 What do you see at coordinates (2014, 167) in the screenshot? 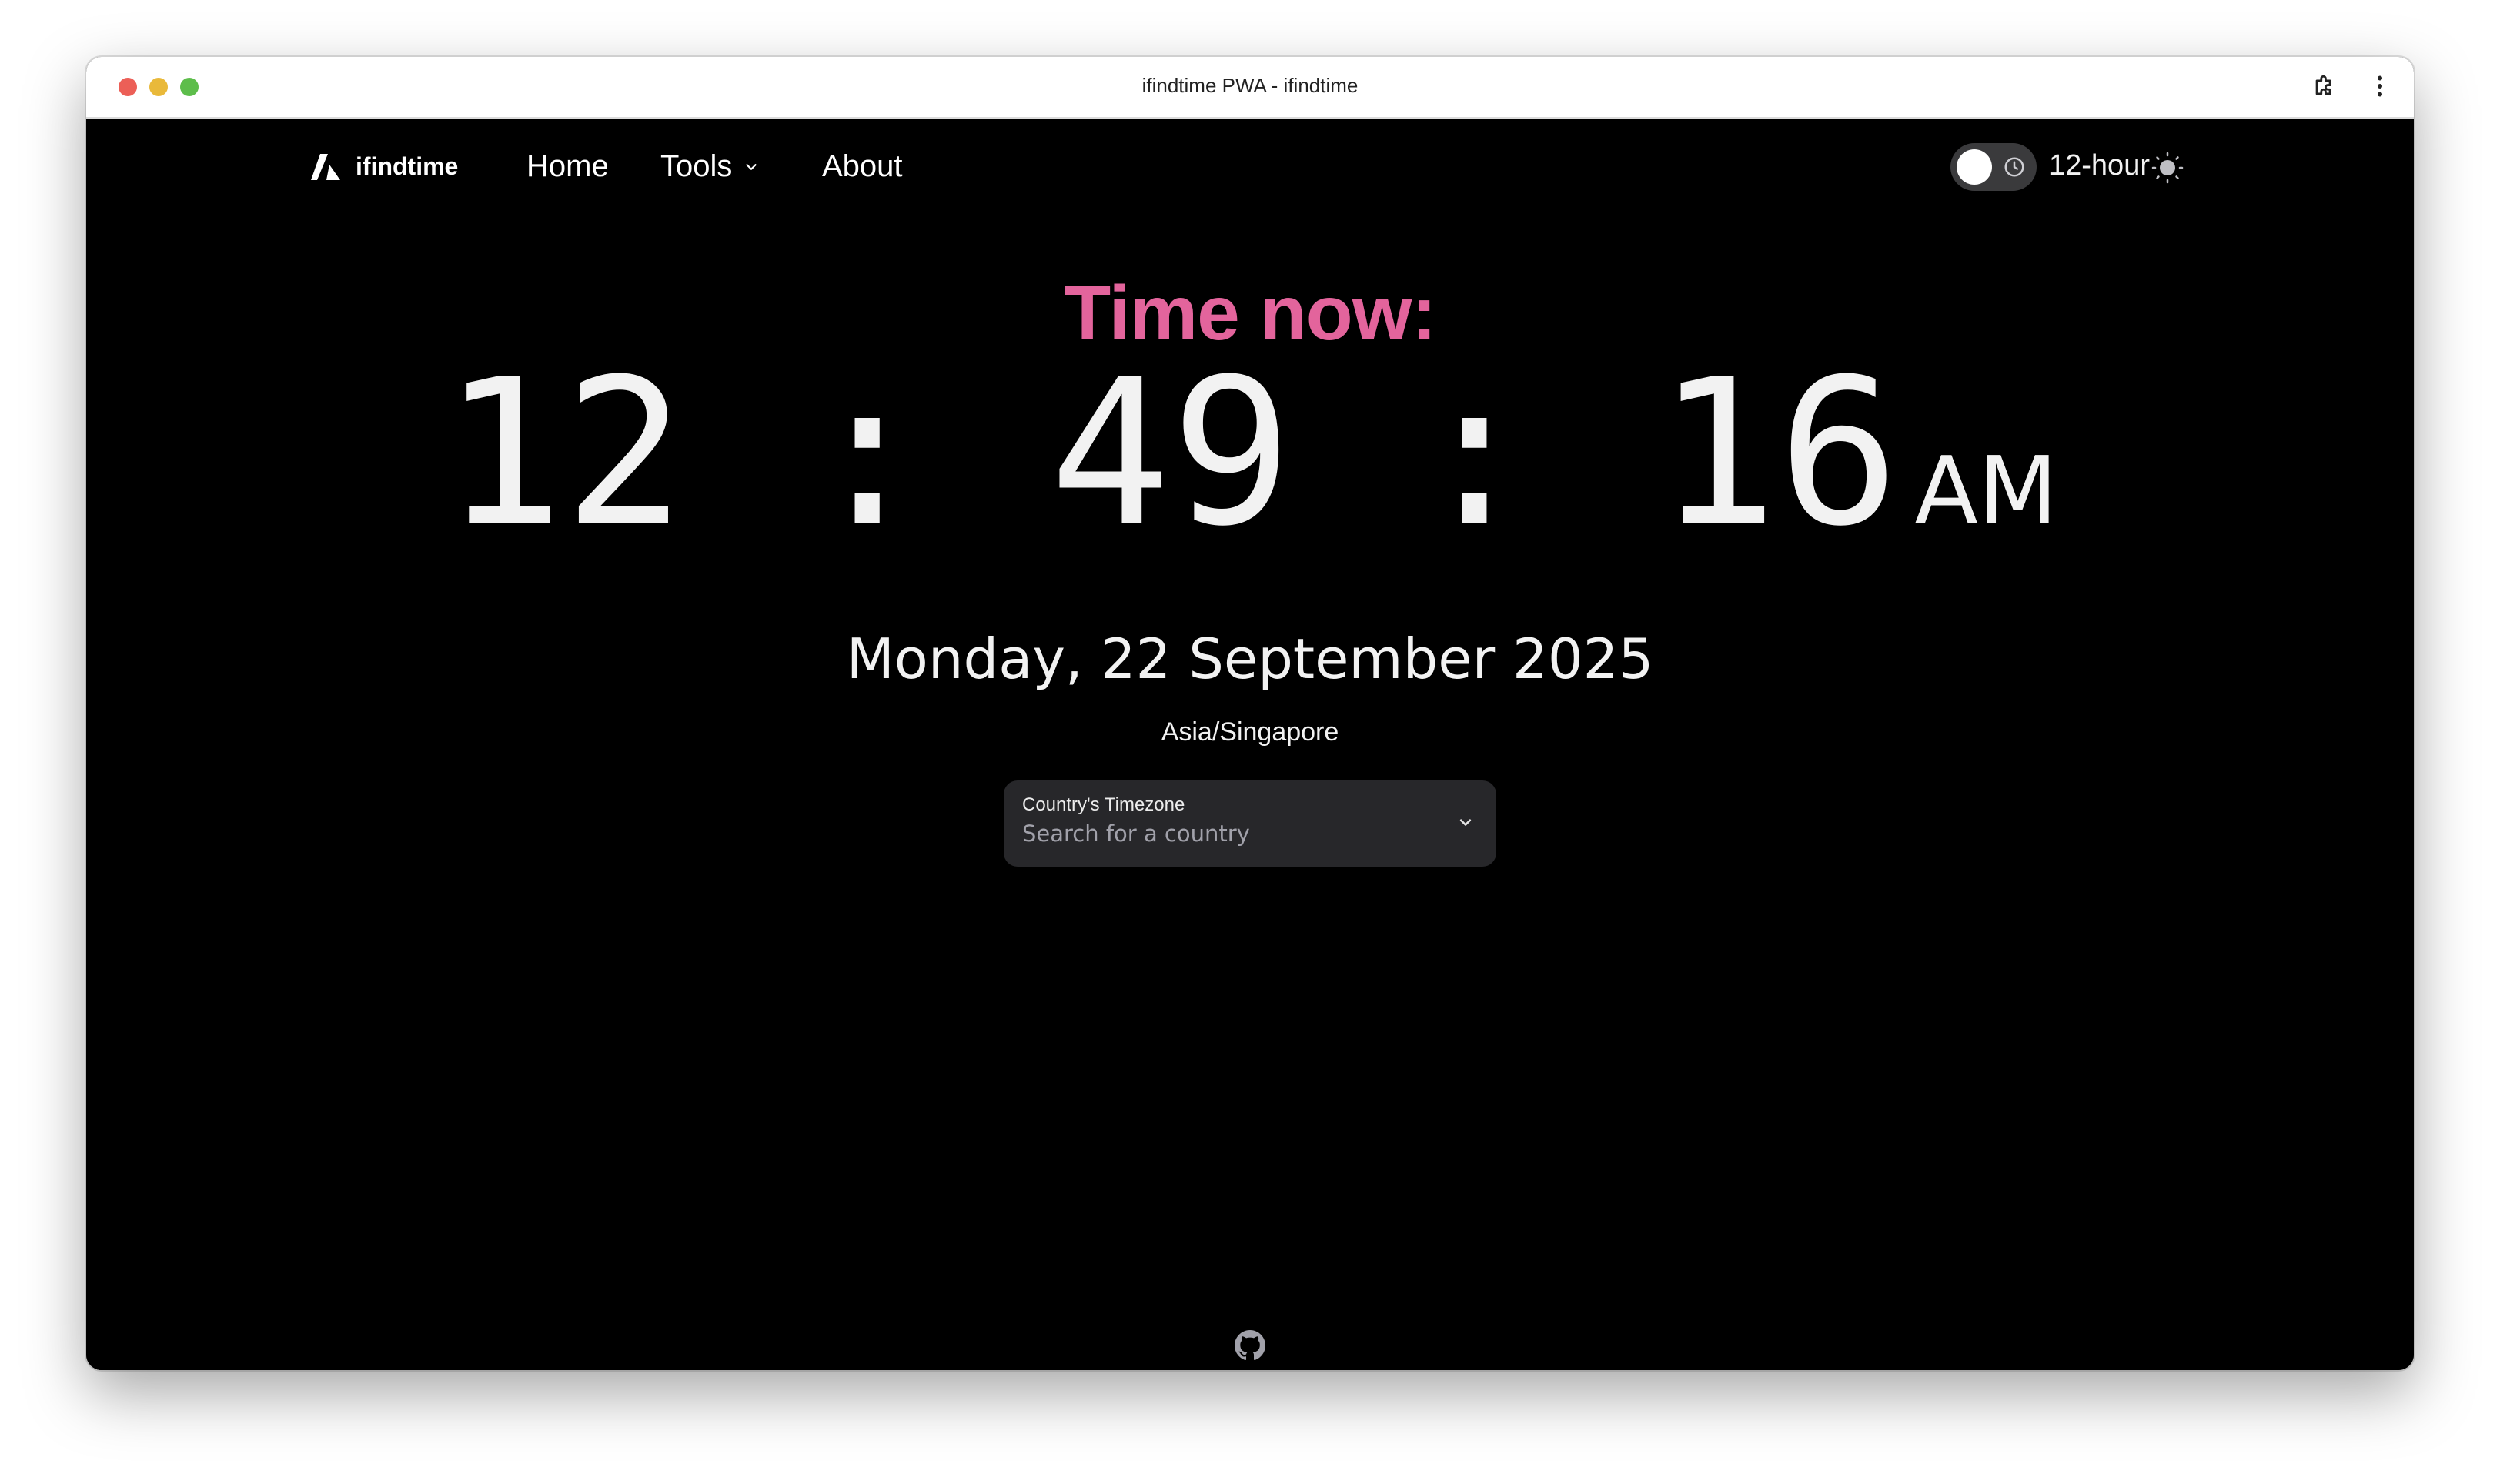
I see `clock-icon` at bounding box center [2014, 167].